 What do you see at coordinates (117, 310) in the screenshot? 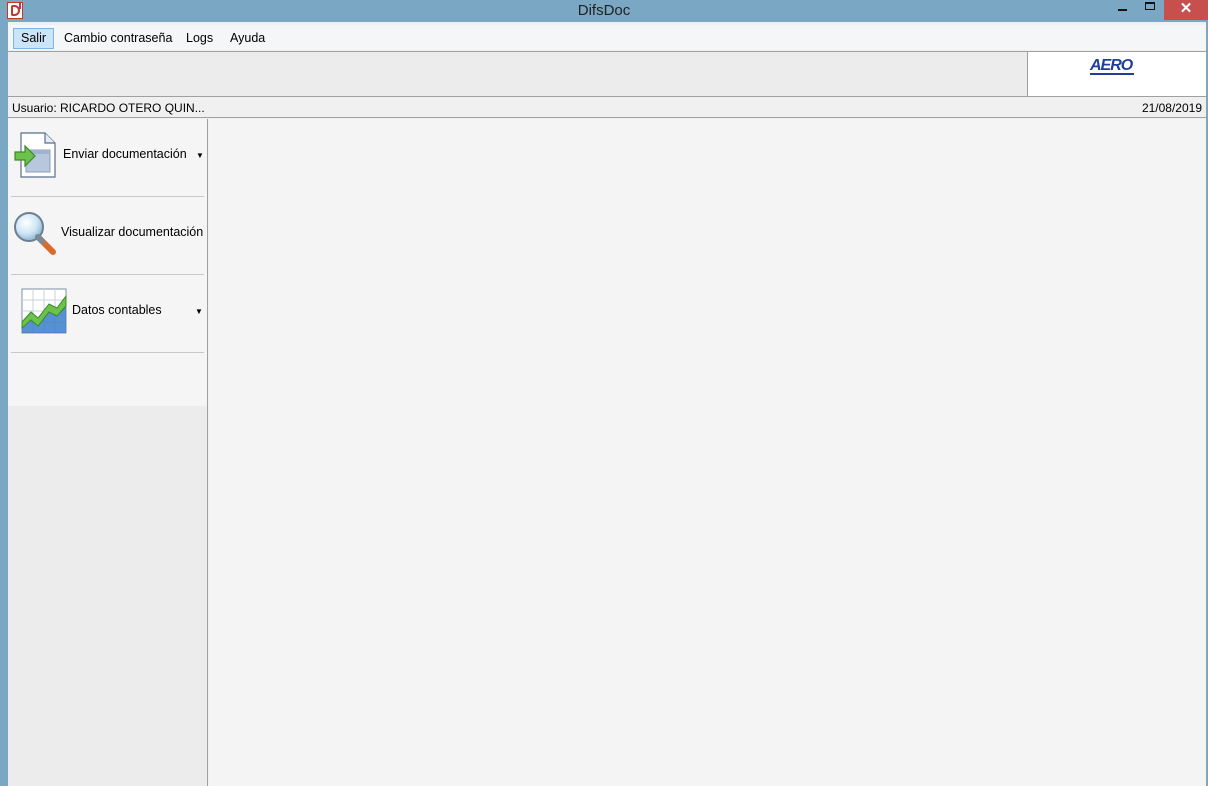
I see `nav-label-datos: Datos contables` at bounding box center [117, 310].